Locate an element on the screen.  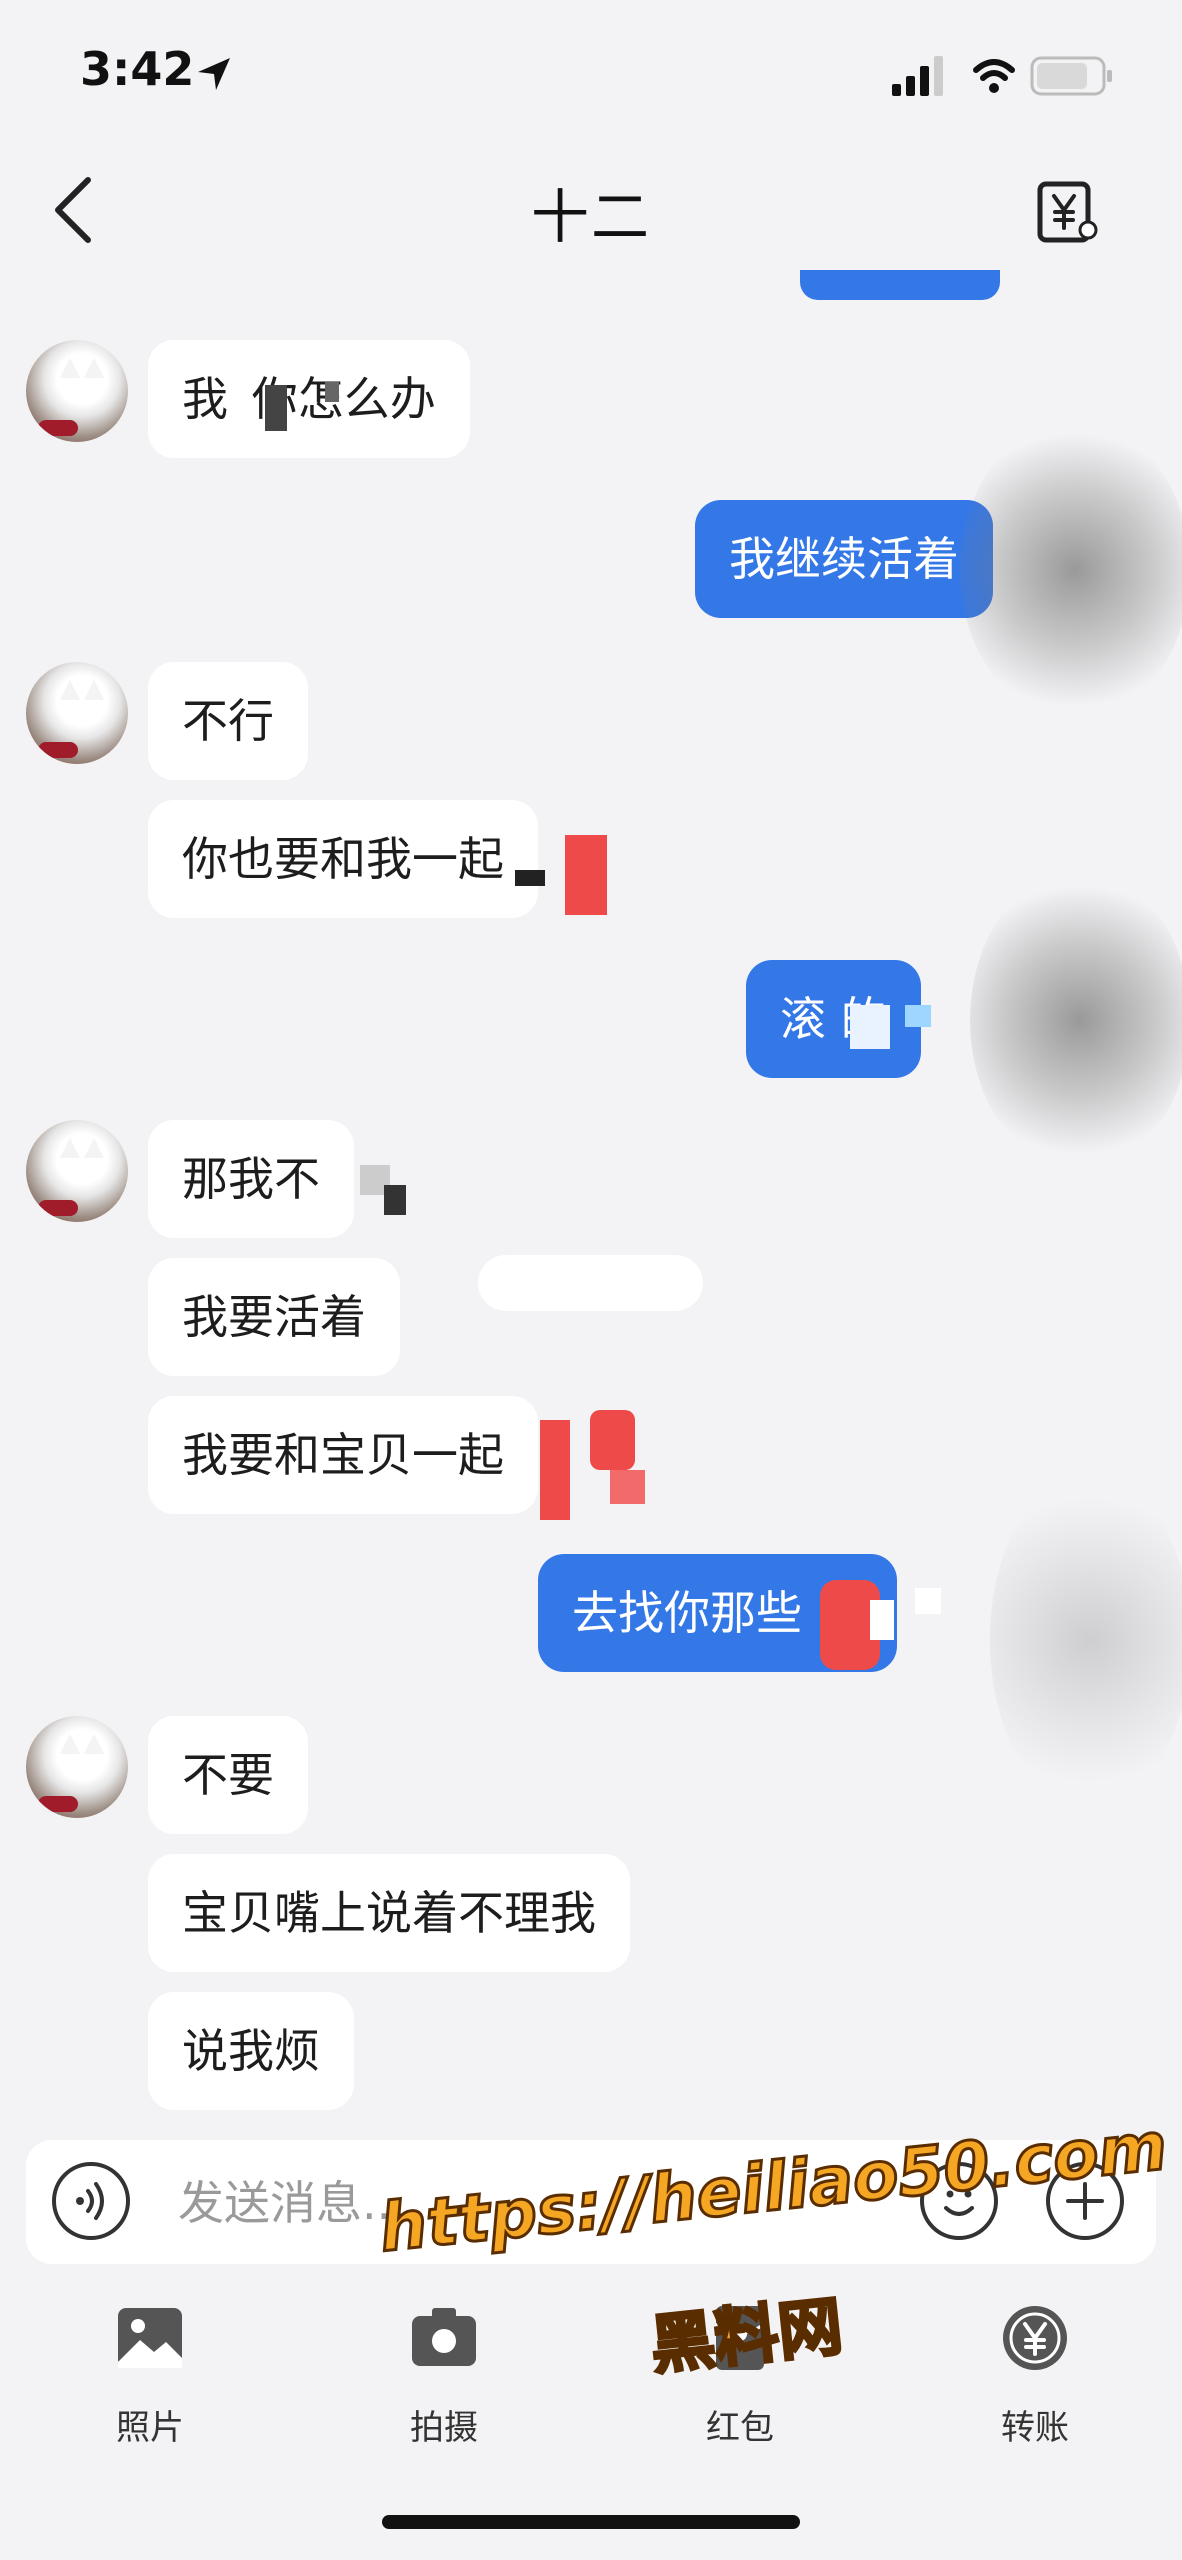
status-icons is located at coordinates (1002, 76).